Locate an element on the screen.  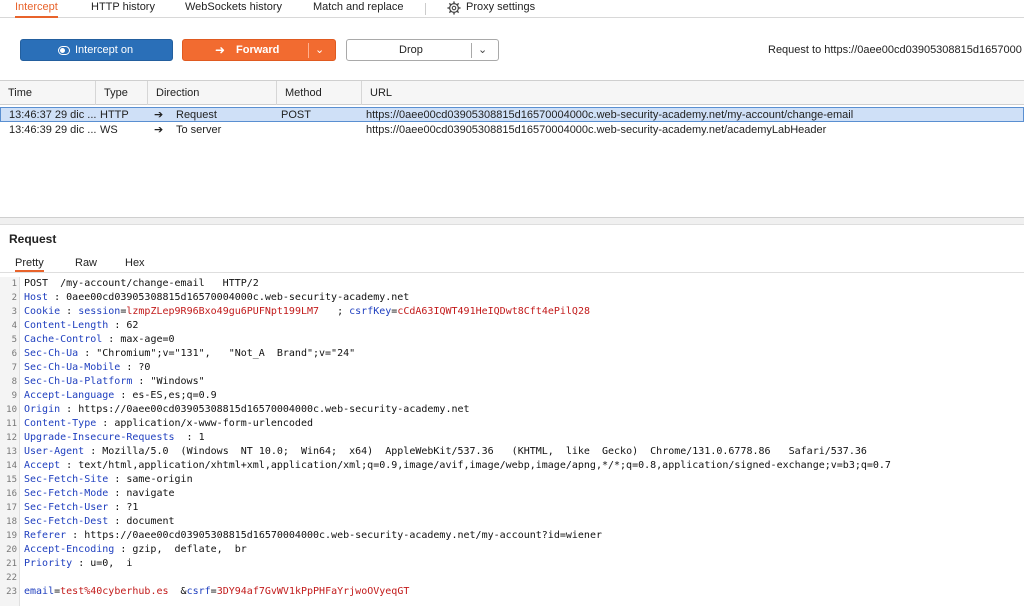
tab-hex: Hex is located at coordinates (135, 264).